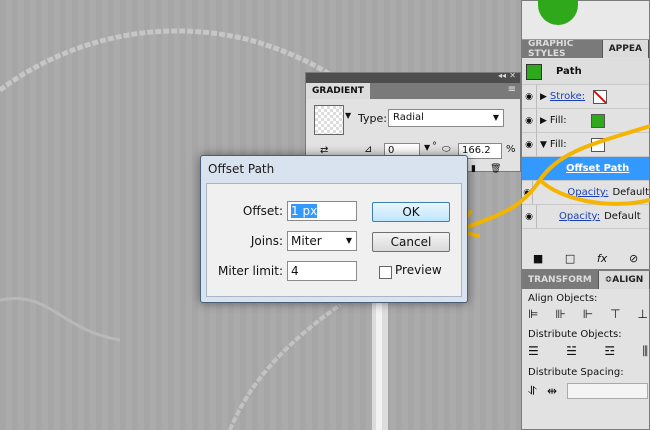 The width and height of the screenshot is (650, 430). What do you see at coordinates (262, 211) in the screenshot?
I see `offset-label: Offset:` at bounding box center [262, 211].